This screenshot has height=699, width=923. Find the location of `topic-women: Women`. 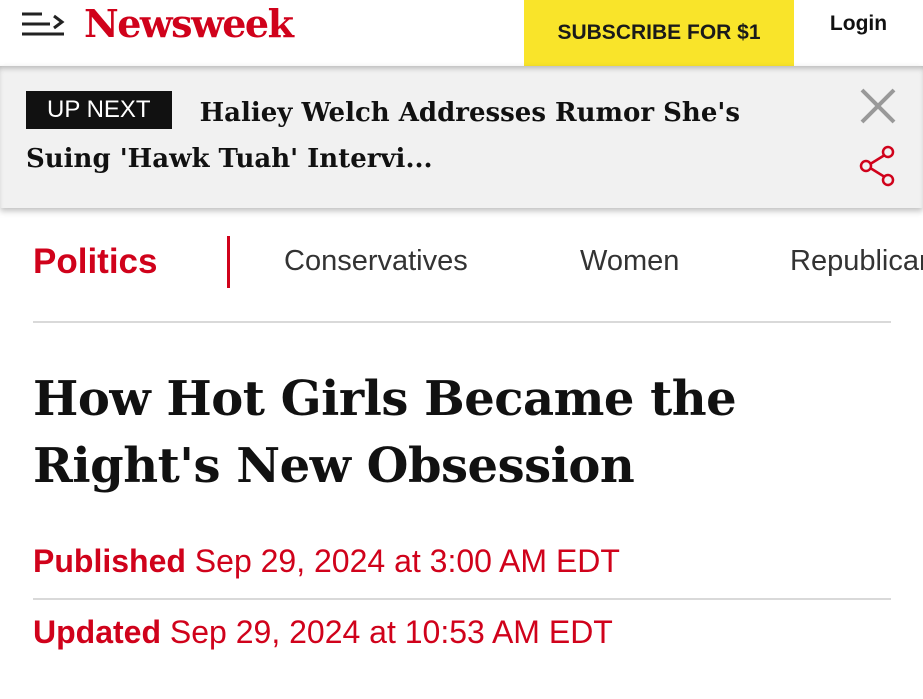

topic-women: Women is located at coordinates (629, 261).